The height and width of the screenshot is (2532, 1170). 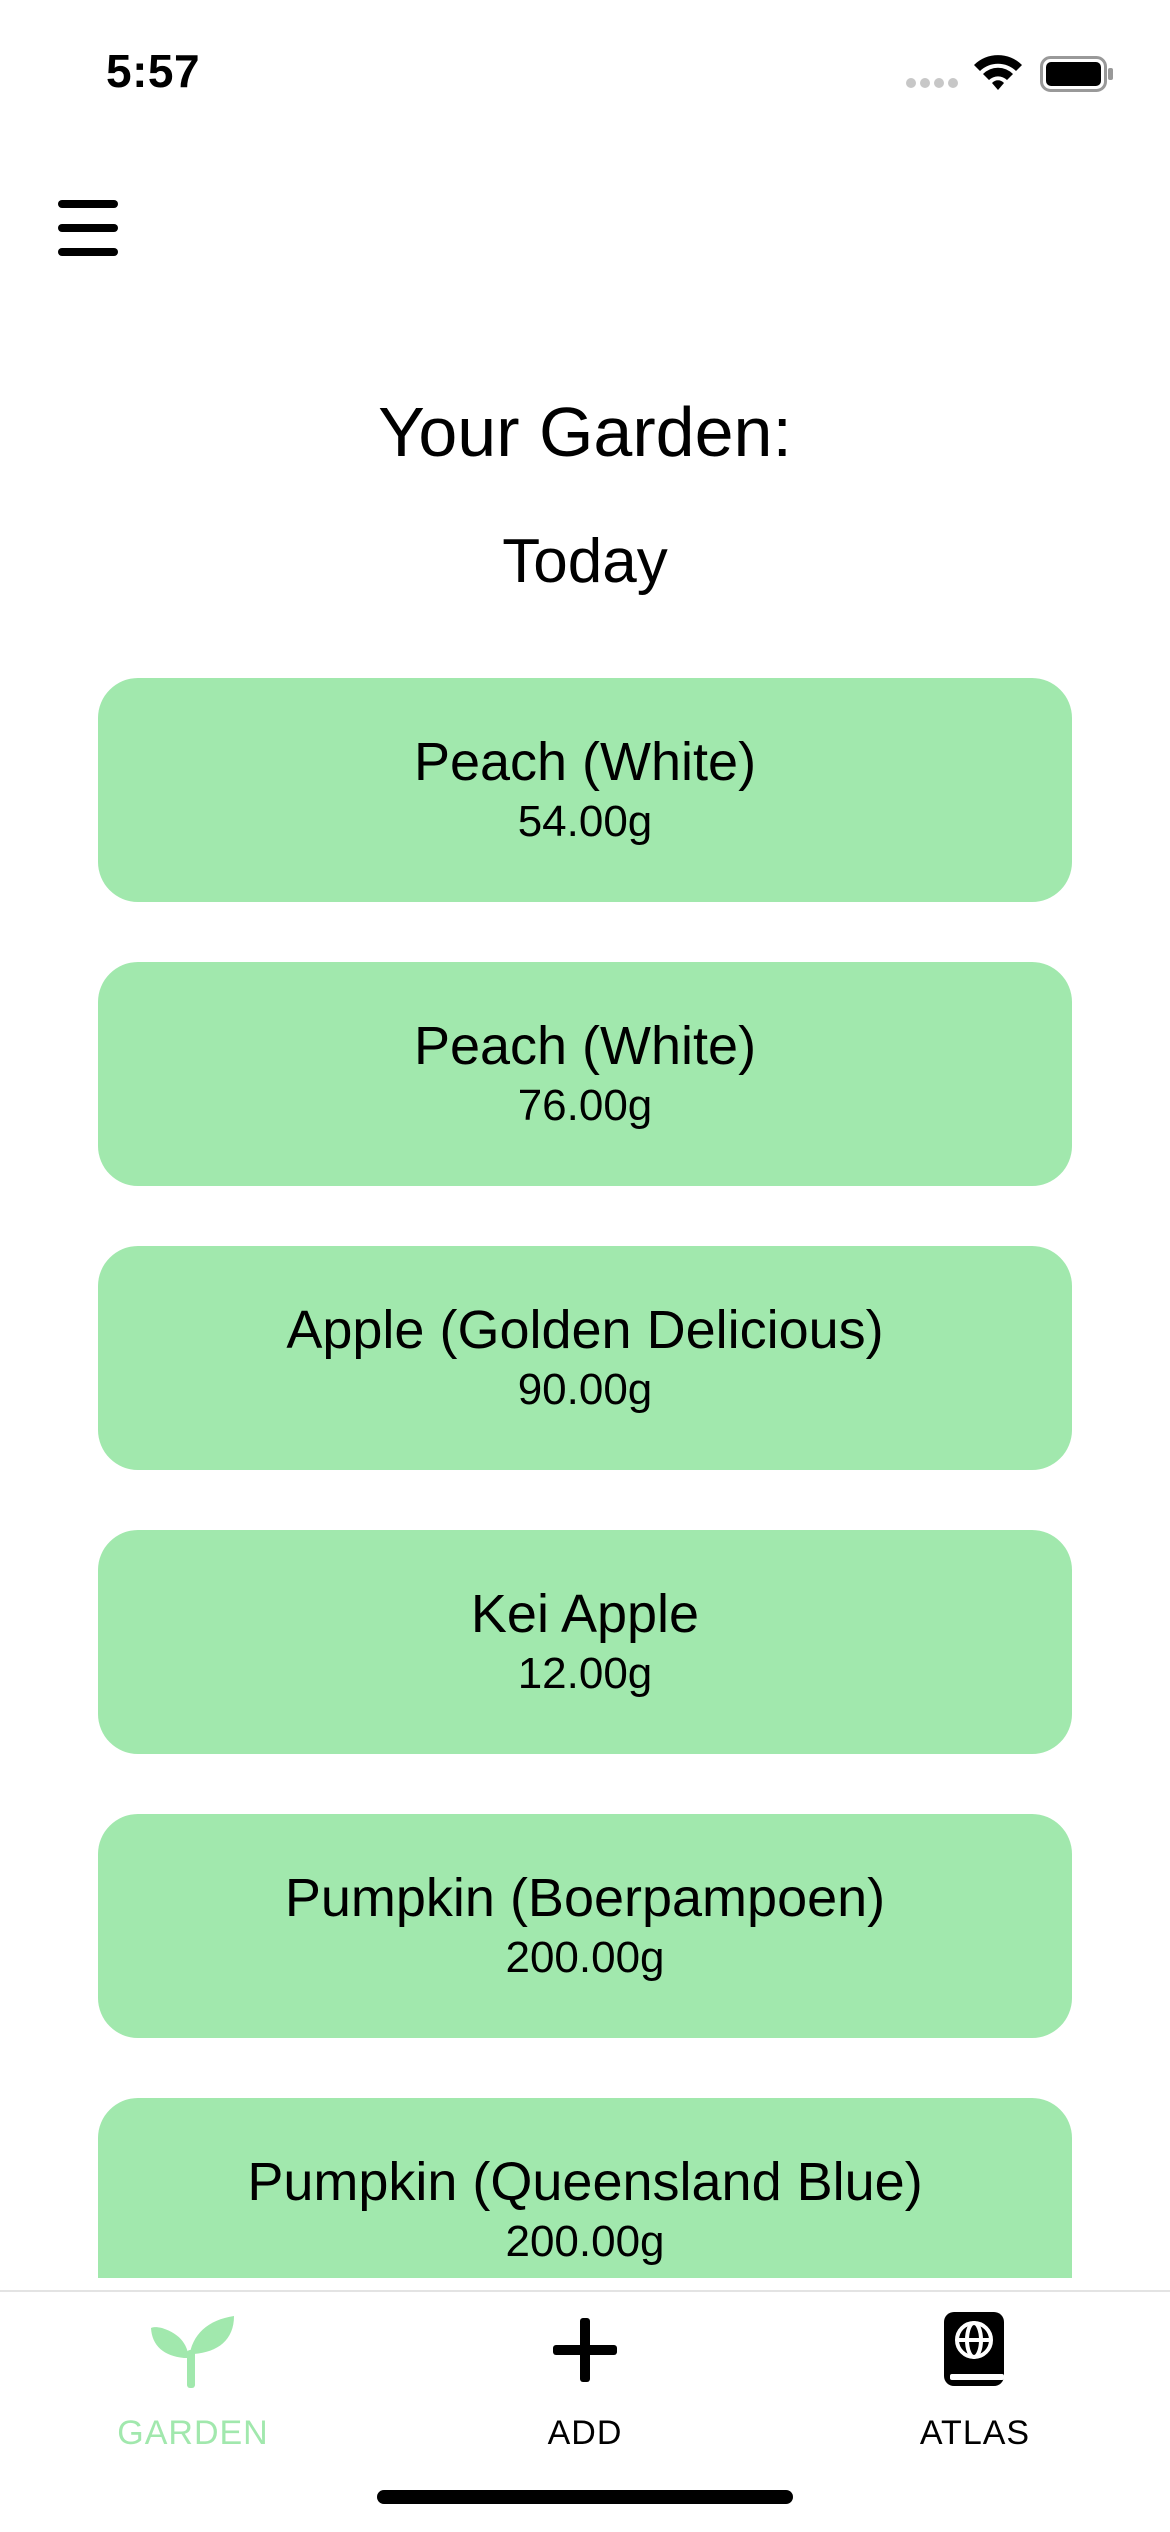 What do you see at coordinates (585, 1614) in the screenshot?
I see `plant-name: Kei Apple` at bounding box center [585, 1614].